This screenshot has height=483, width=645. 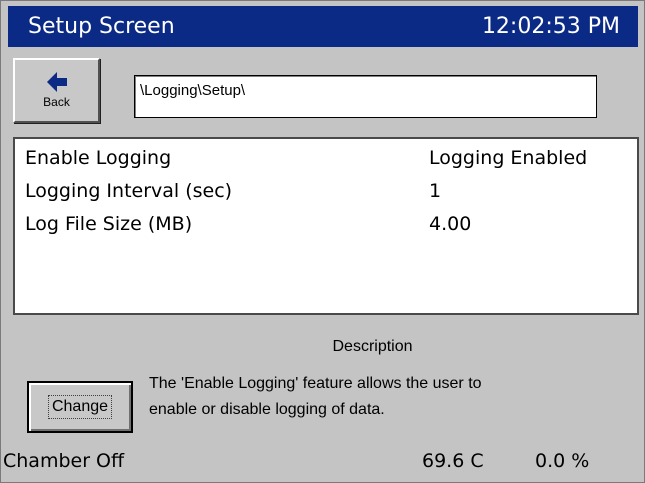 What do you see at coordinates (56, 82) in the screenshot?
I see `arrow-left-icon` at bounding box center [56, 82].